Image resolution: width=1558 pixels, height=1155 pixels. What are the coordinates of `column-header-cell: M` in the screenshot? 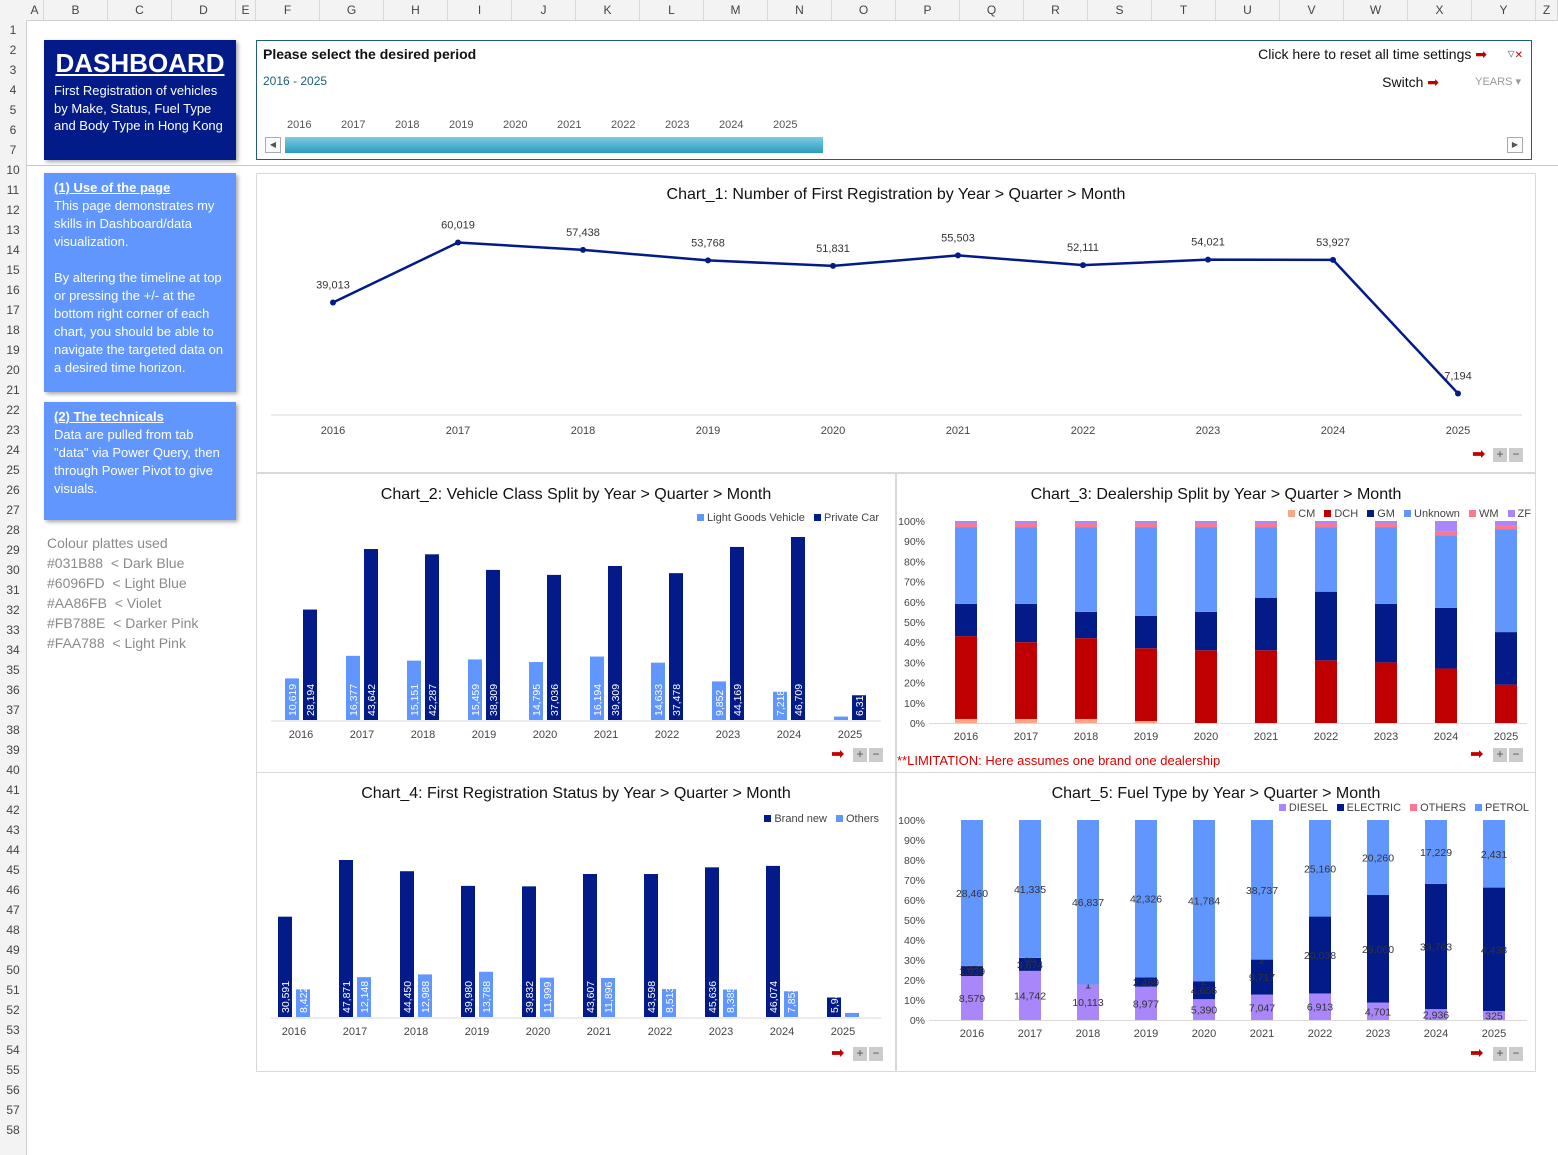 It's located at (736, 10).